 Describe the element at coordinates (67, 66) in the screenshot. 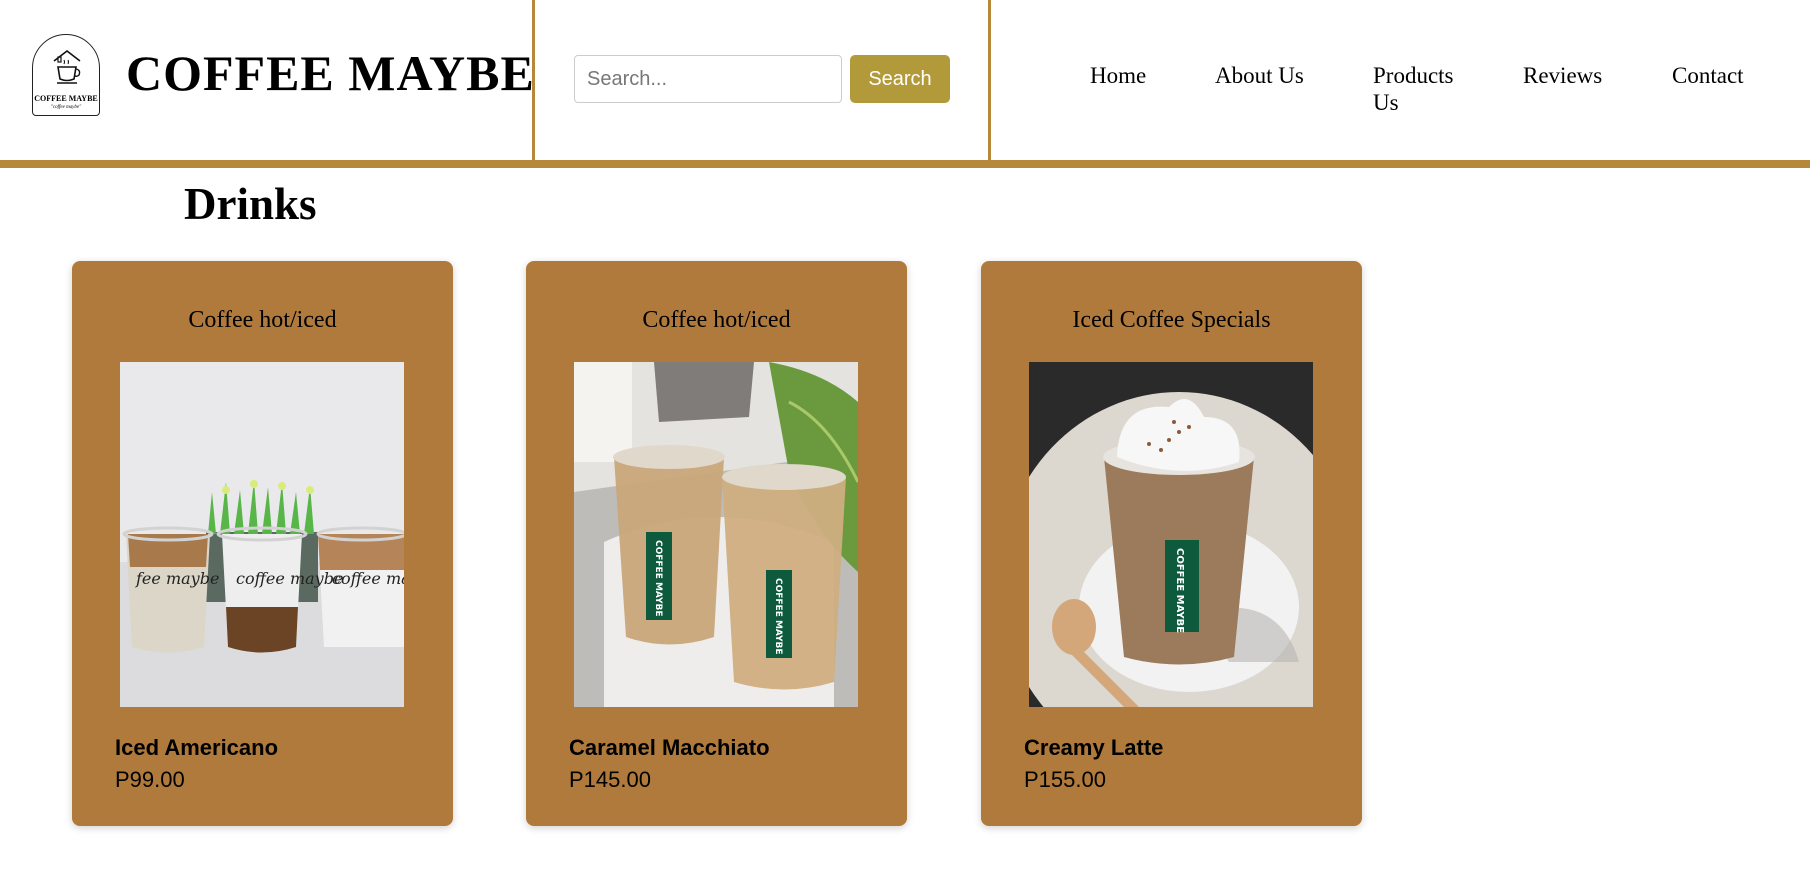

I see `coffee-house-icon` at that location.